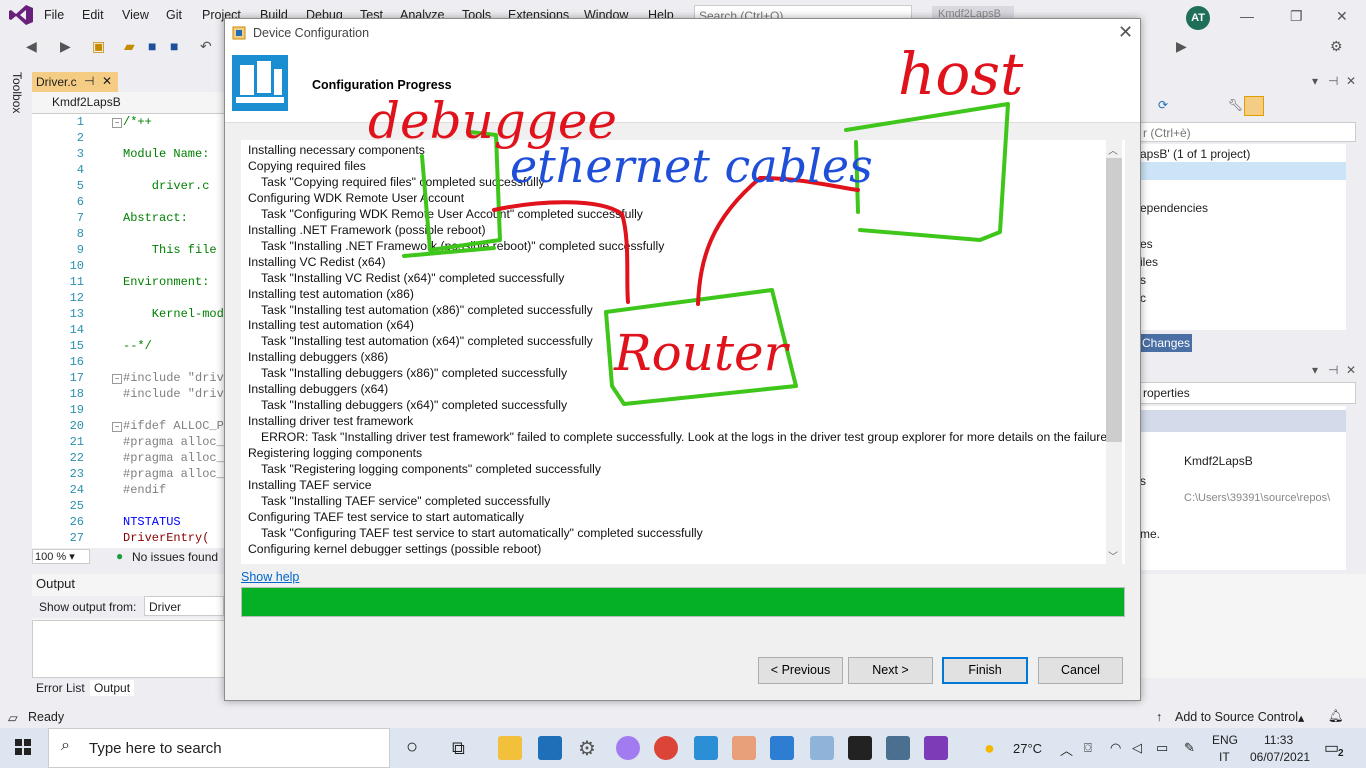 This screenshot has width=1366, height=768. I want to click on code-line: Kernel-mode, so click(177, 314).